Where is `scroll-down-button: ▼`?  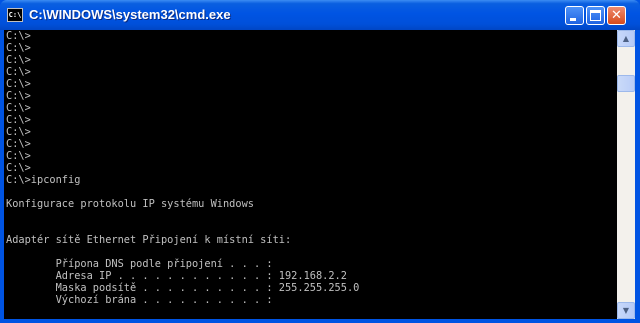 scroll-down-button: ▼ is located at coordinates (626, 310).